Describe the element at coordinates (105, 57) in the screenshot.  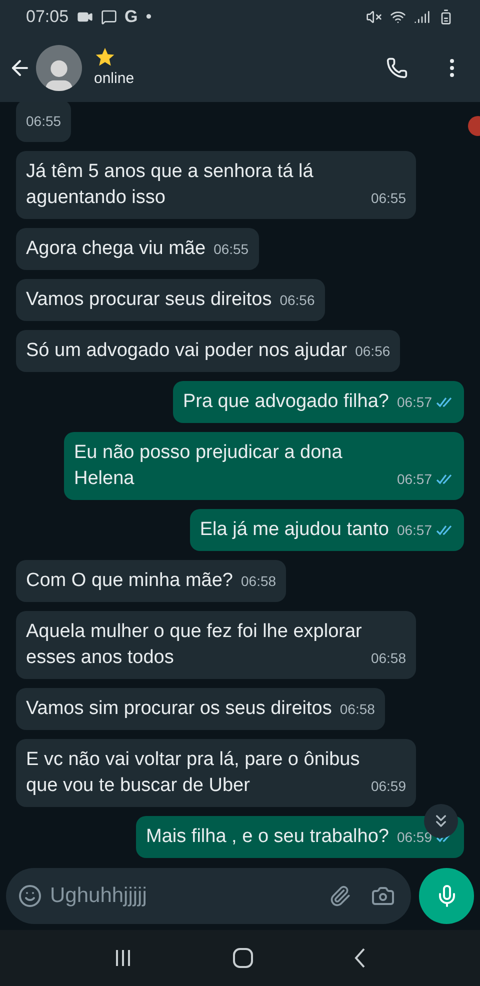
I see `star-icon` at that location.